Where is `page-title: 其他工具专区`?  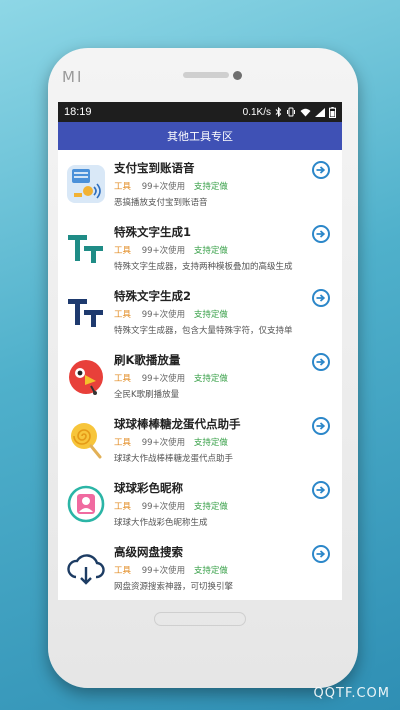 page-title: 其他工具专区 is located at coordinates (200, 136).